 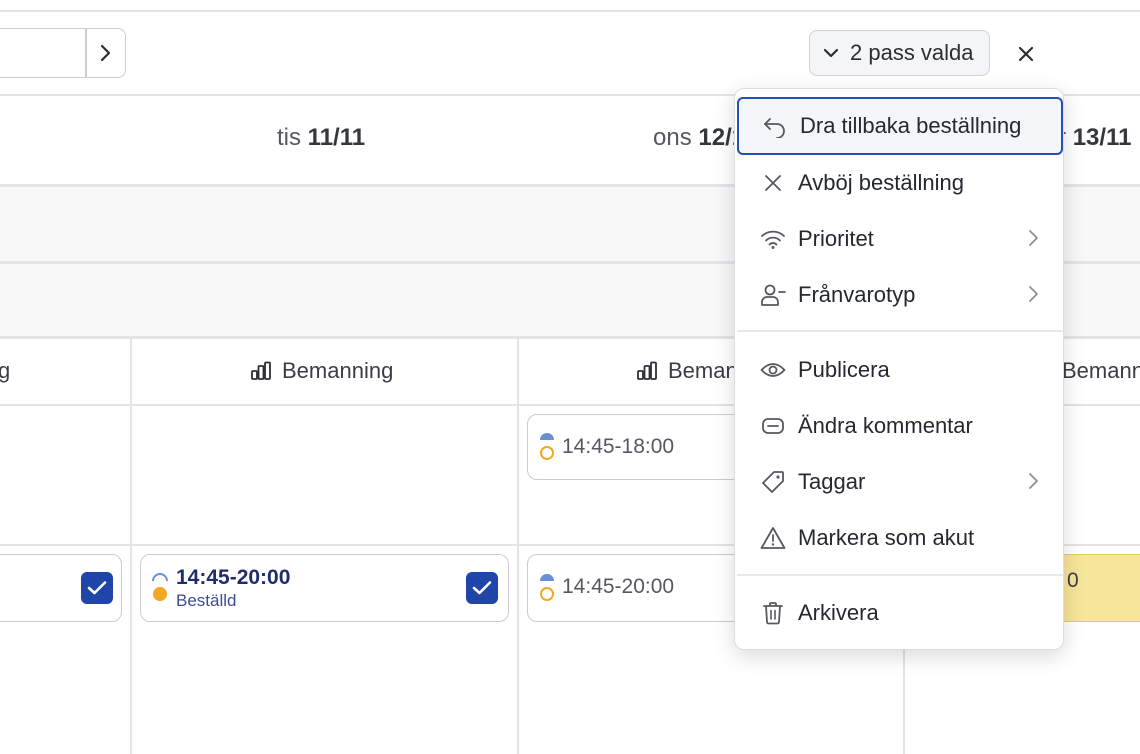 I want to click on selected-shifts-button: 2 pass valda, so click(x=899, y=53).